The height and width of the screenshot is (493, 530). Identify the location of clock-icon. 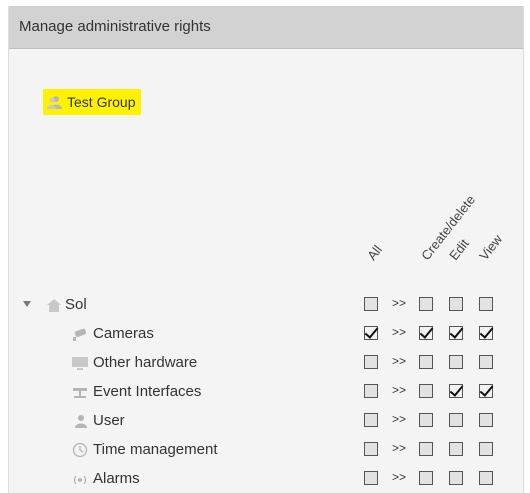
(80, 450).